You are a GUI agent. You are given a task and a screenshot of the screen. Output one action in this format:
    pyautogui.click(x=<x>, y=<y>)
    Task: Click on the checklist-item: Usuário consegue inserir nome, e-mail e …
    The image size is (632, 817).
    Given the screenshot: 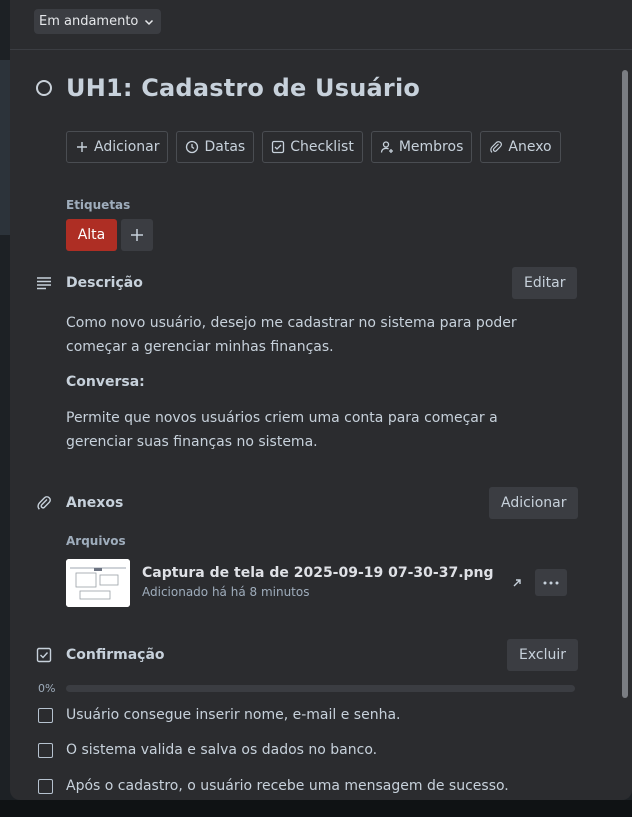 What is the action you would take?
    pyautogui.click(x=219, y=715)
    